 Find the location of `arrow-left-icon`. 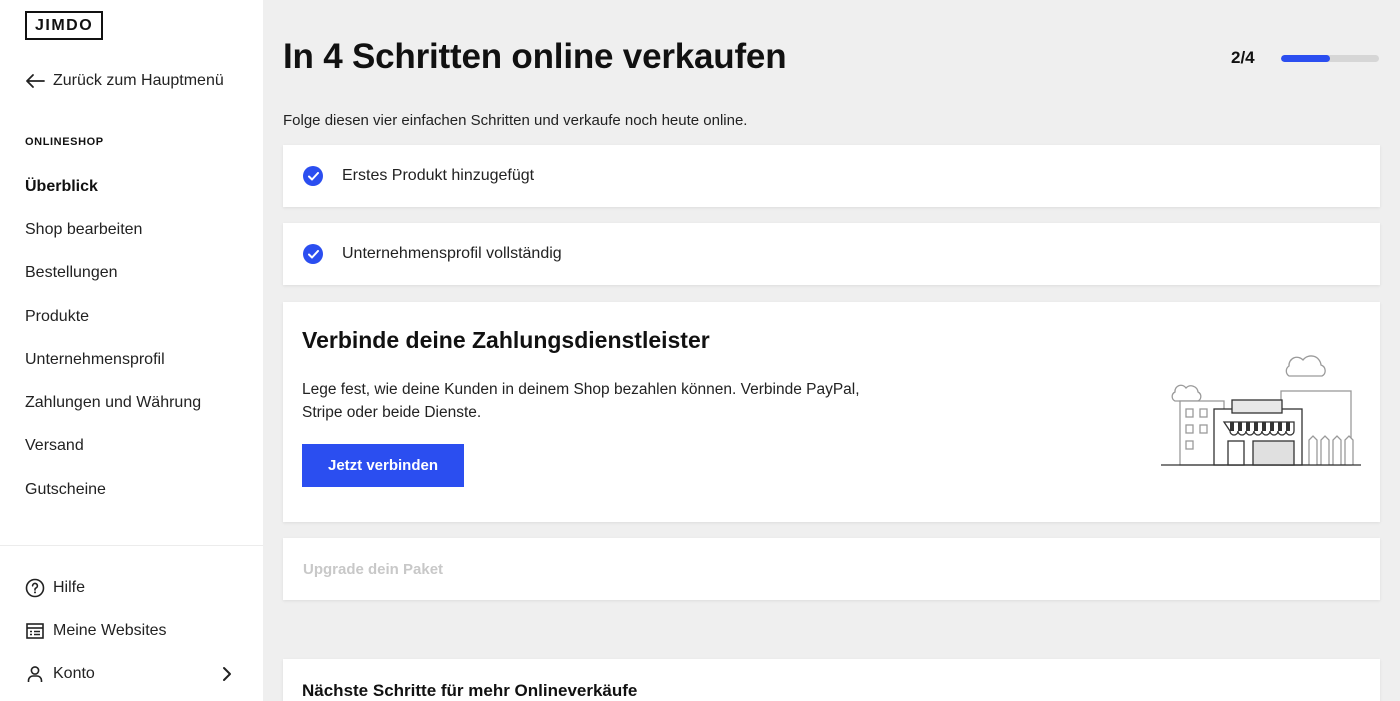

arrow-left-icon is located at coordinates (35, 81).